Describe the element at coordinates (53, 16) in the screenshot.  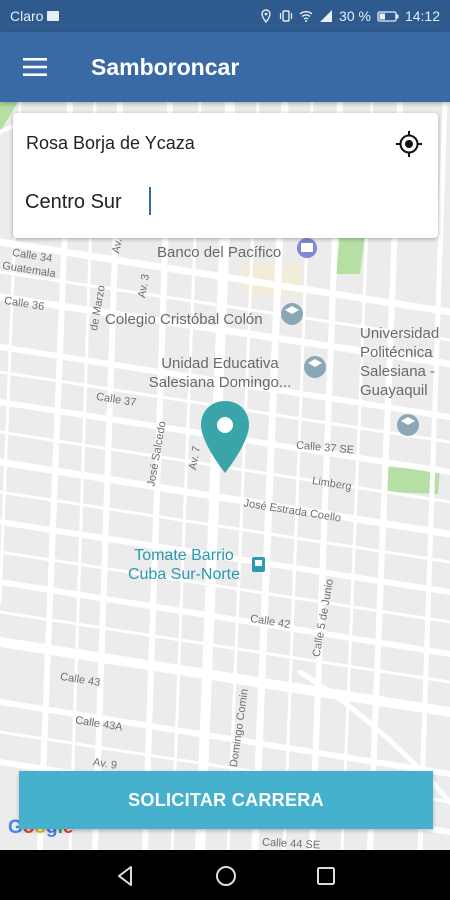
I see `notification-icon` at that location.